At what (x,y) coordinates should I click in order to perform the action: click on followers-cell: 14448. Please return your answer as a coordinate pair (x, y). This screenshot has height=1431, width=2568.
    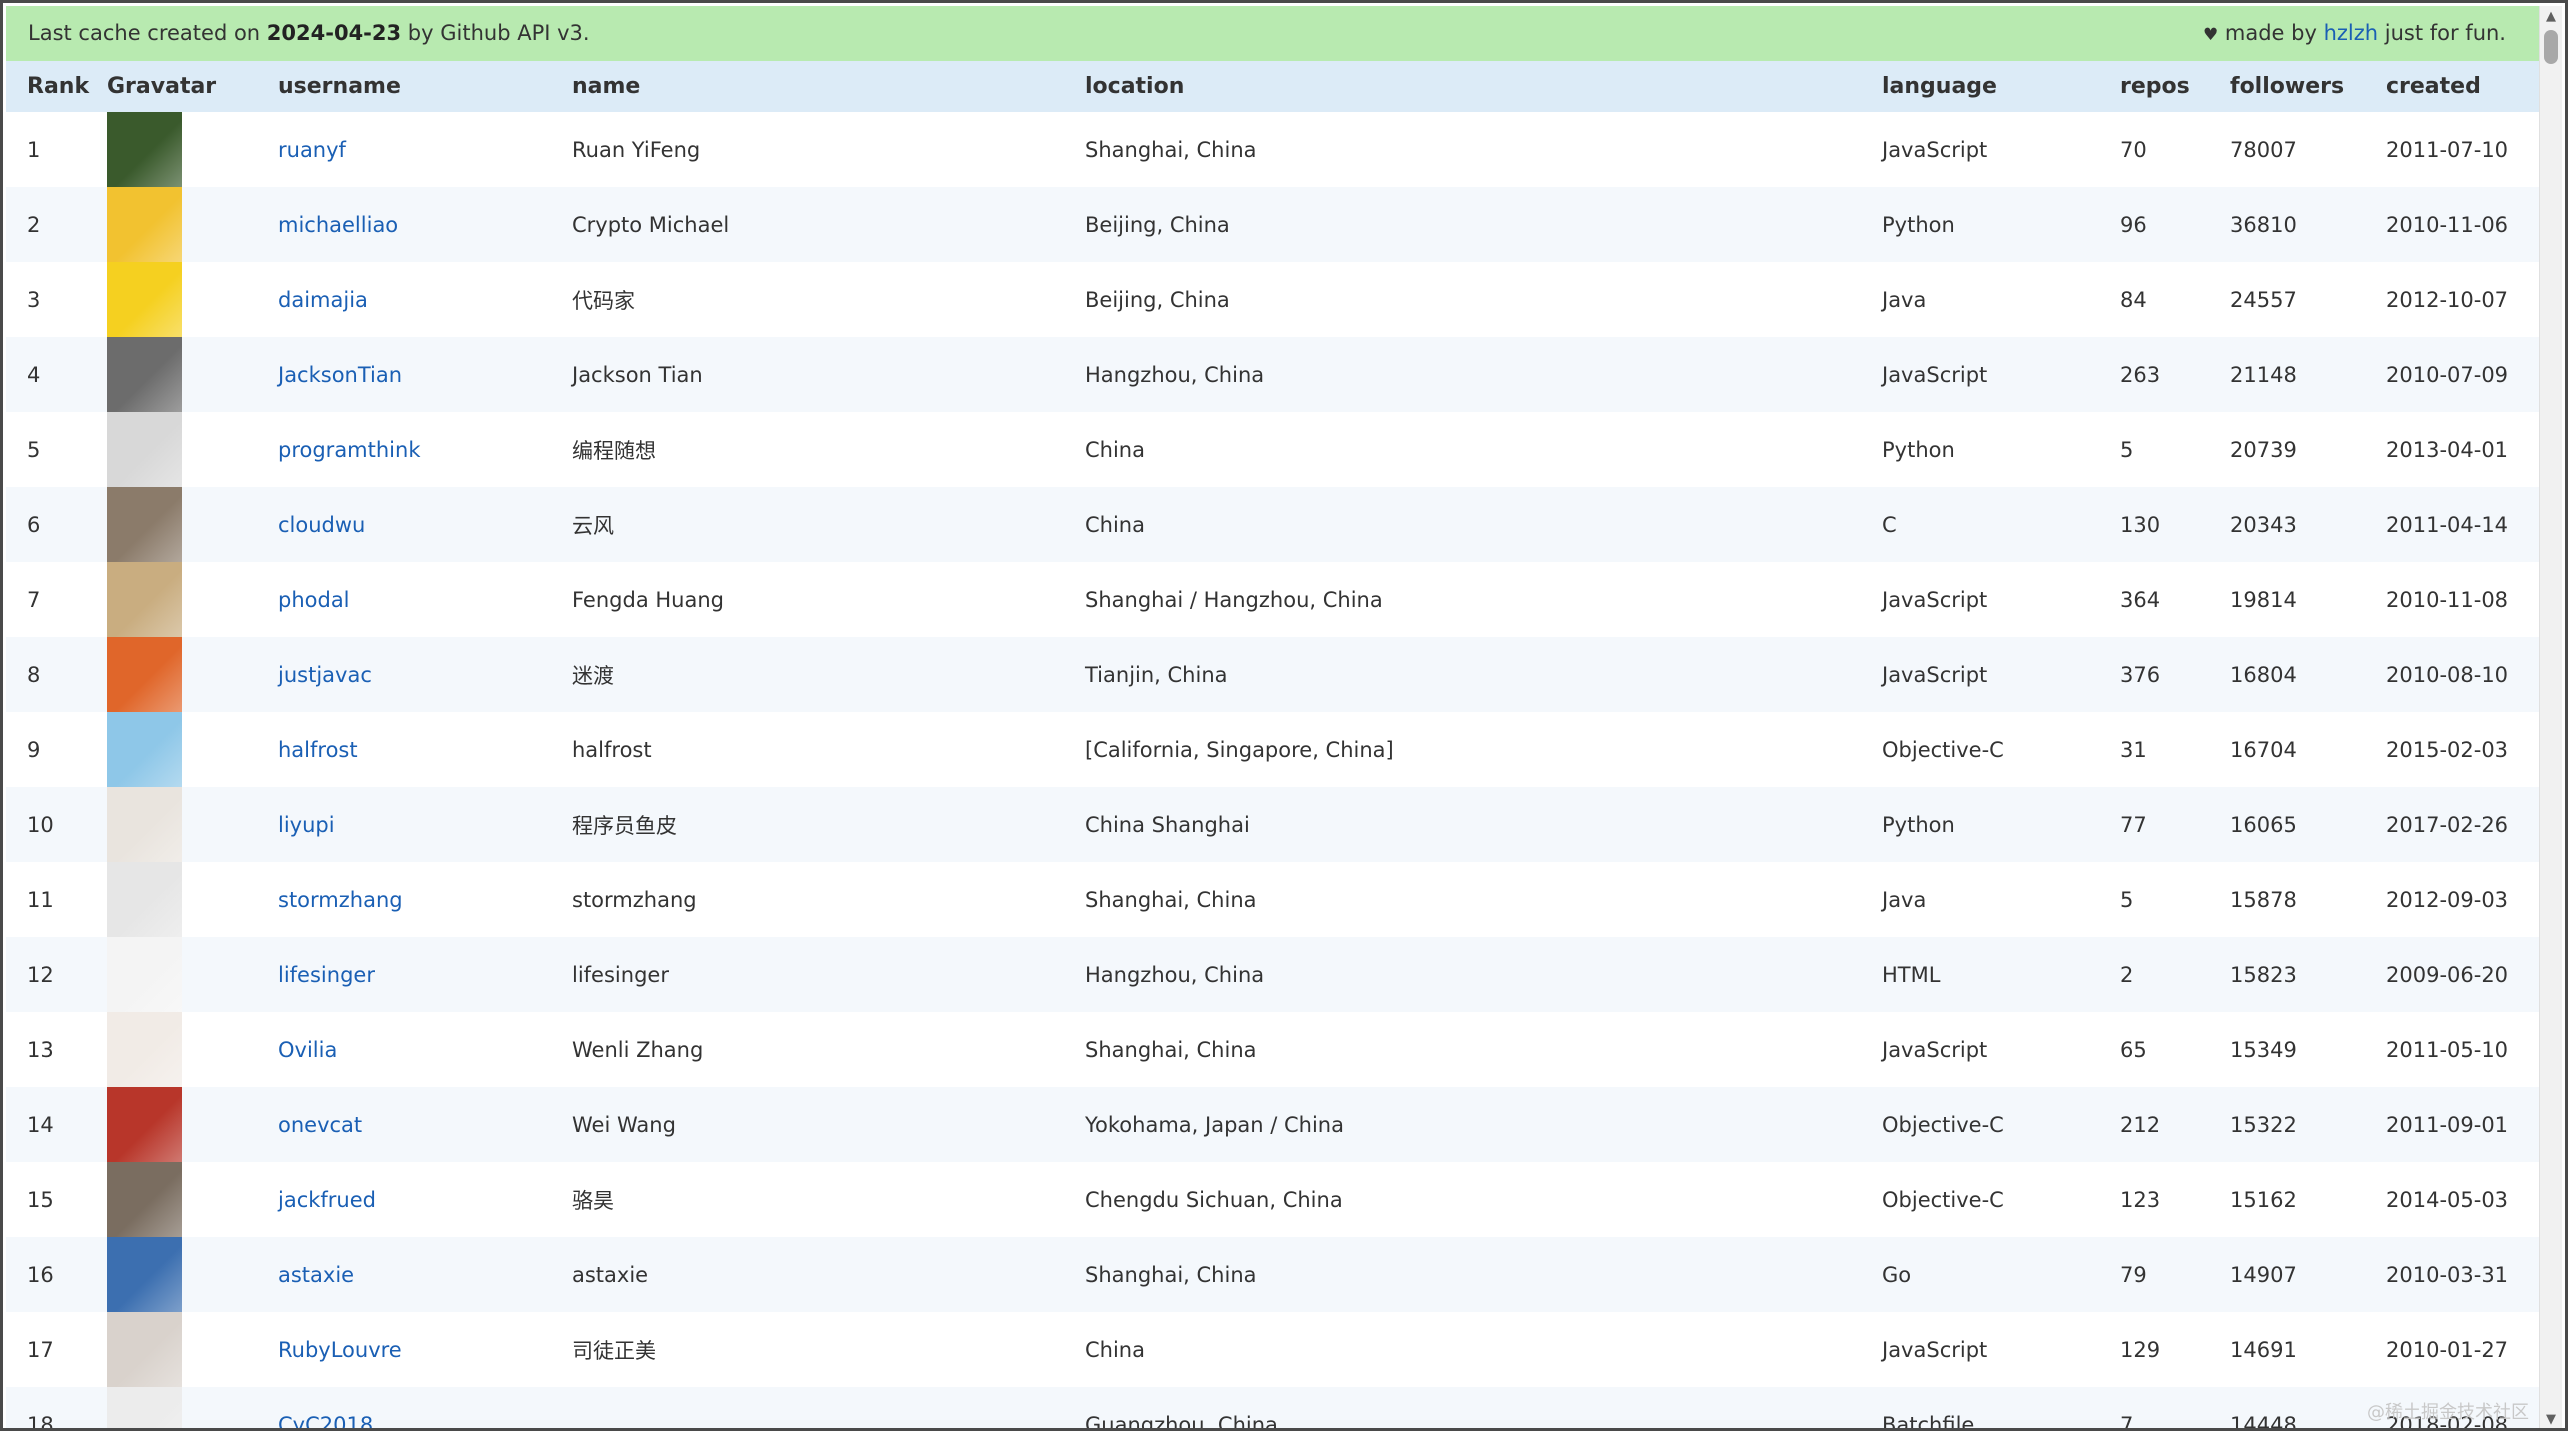
    Looking at the image, I should click on (2263, 1421).